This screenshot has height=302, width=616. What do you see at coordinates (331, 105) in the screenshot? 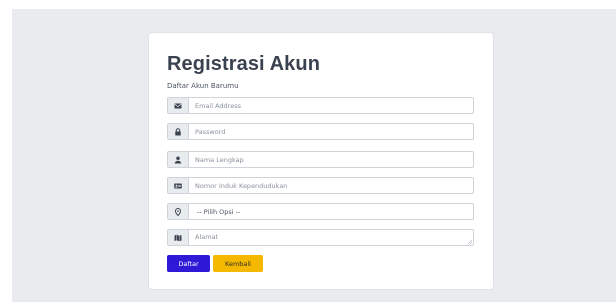
I see `email-field` at bounding box center [331, 105].